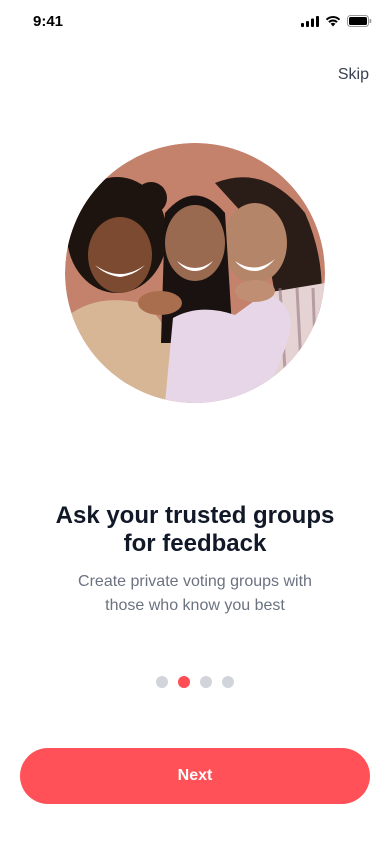 This screenshot has height=844, width=390. Describe the element at coordinates (353, 75) in the screenshot. I see `skip-button: Skip` at that location.